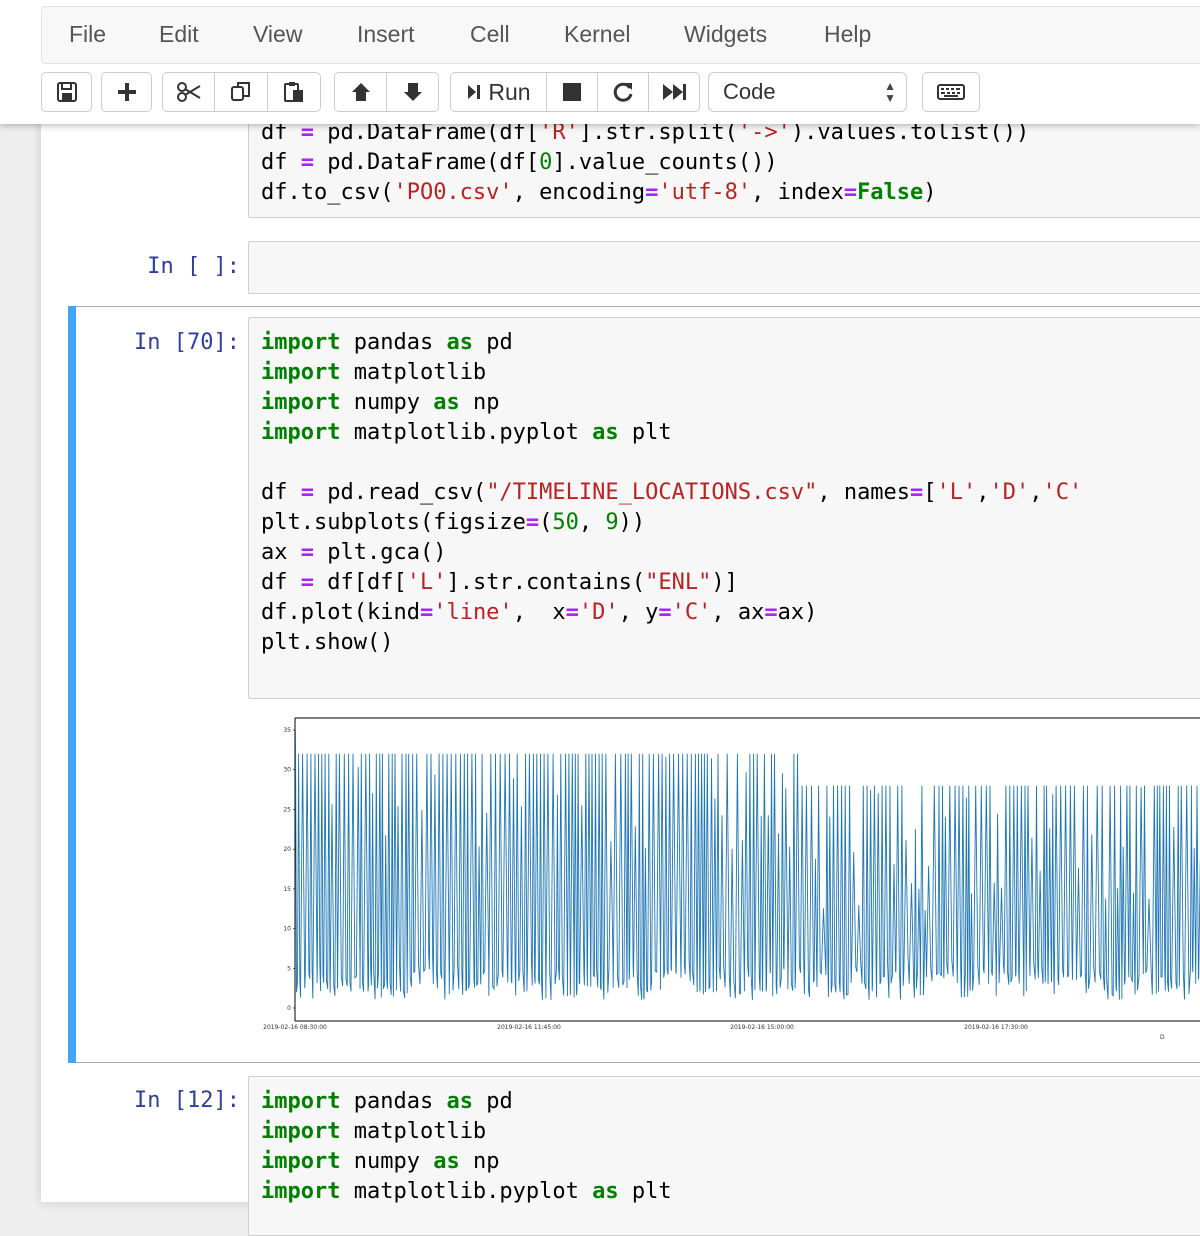  I want to click on code-token: 'PO0.csv', so click(452, 192).